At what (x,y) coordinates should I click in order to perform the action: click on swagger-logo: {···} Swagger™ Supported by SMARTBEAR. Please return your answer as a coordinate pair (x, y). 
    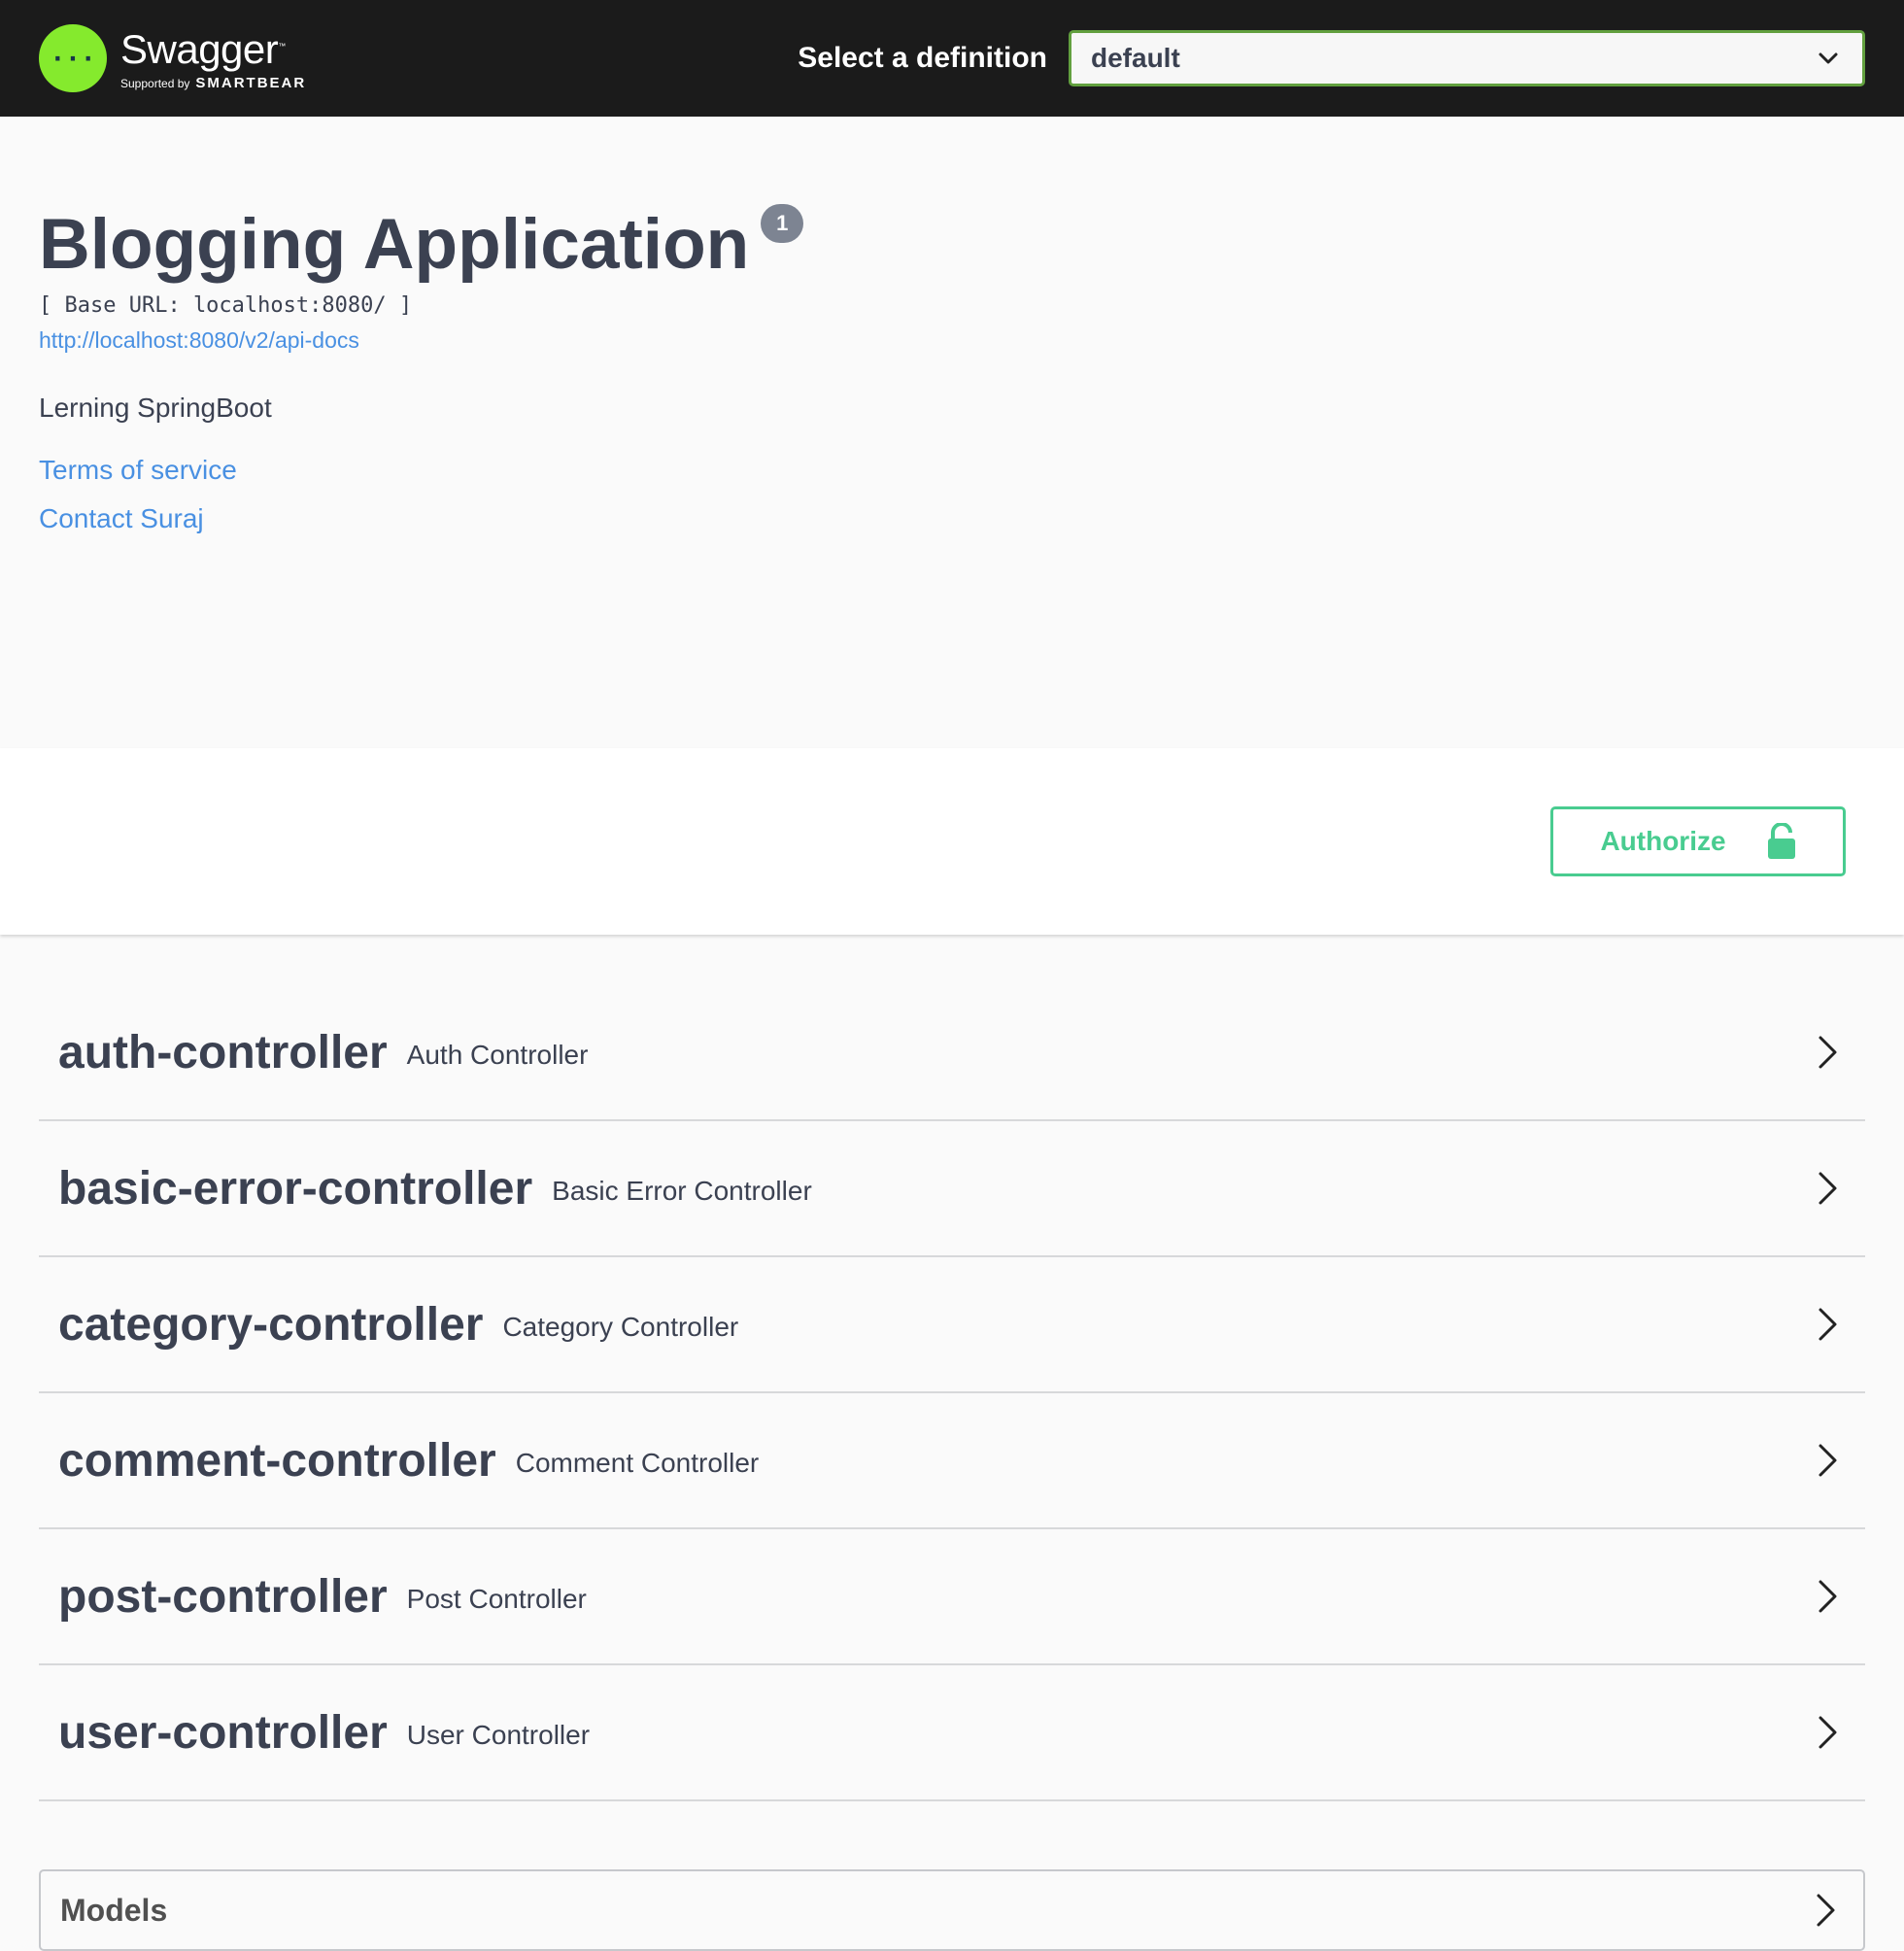
    Looking at the image, I should click on (172, 58).